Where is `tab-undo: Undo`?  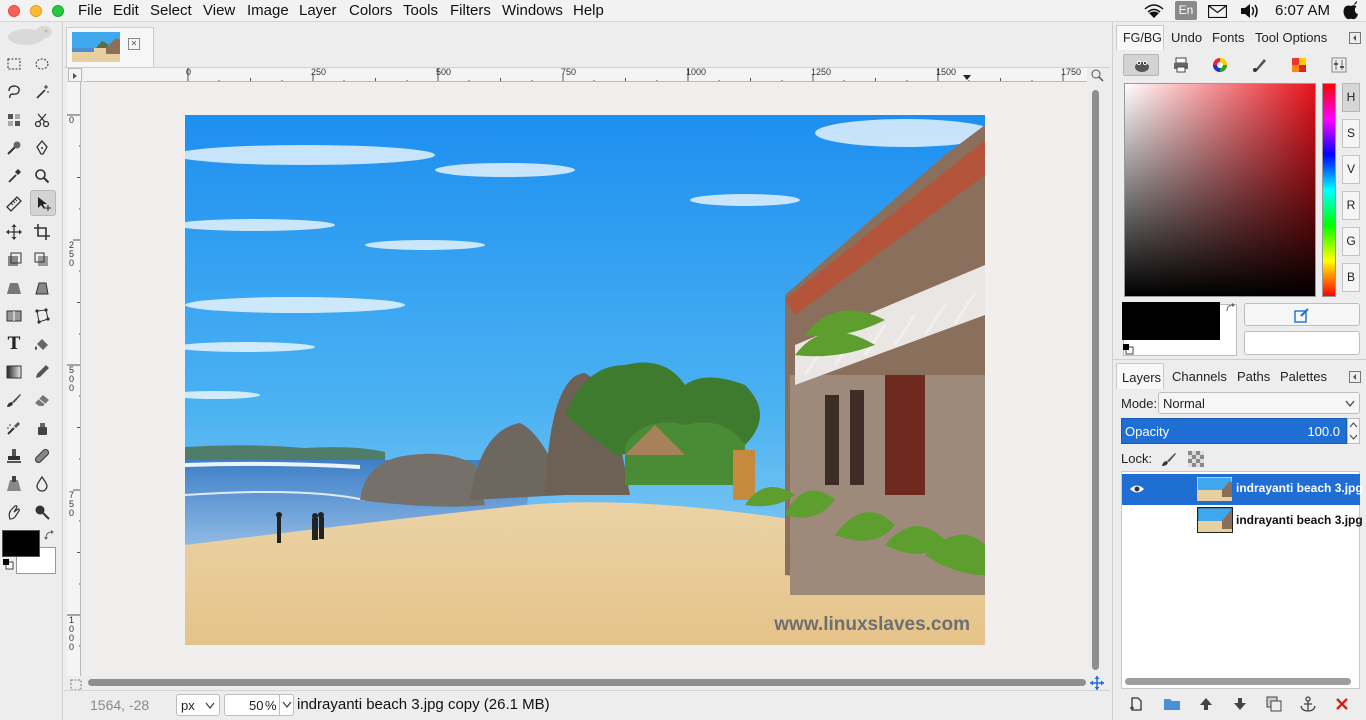 tab-undo: Undo is located at coordinates (1186, 37).